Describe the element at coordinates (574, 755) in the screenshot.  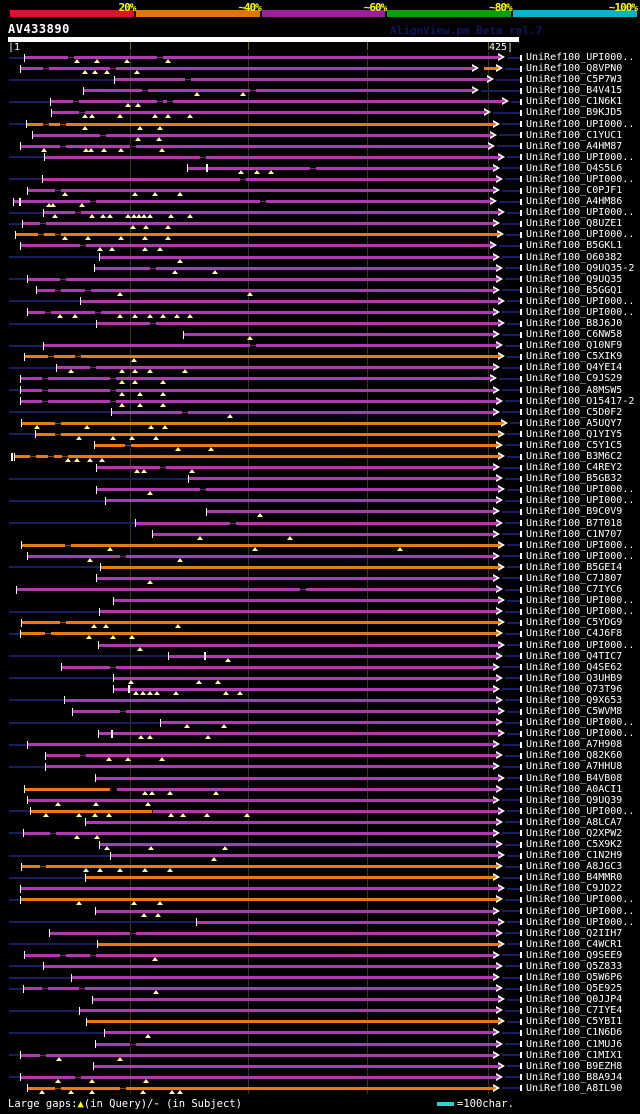
I see `hit-label: UniRef100_Q82K60` at that location.